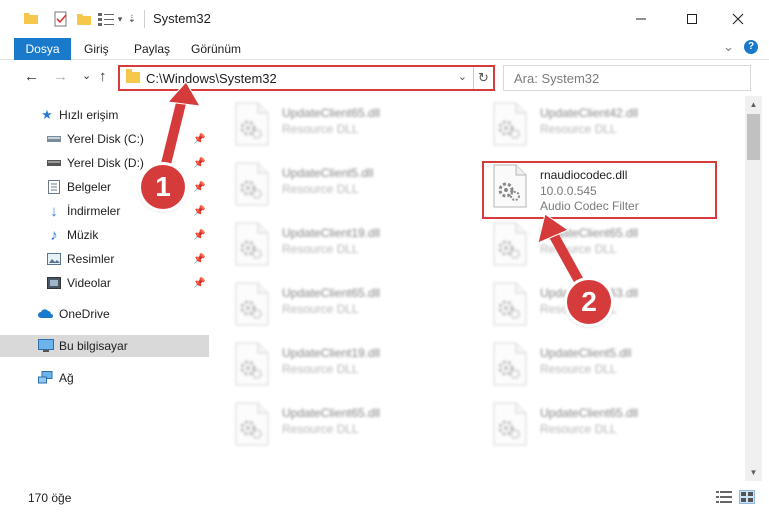 Image resolution: width=769 pixels, height=527 pixels. What do you see at coordinates (163, 187) in the screenshot?
I see `step-marker-1: 1` at bounding box center [163, 187].